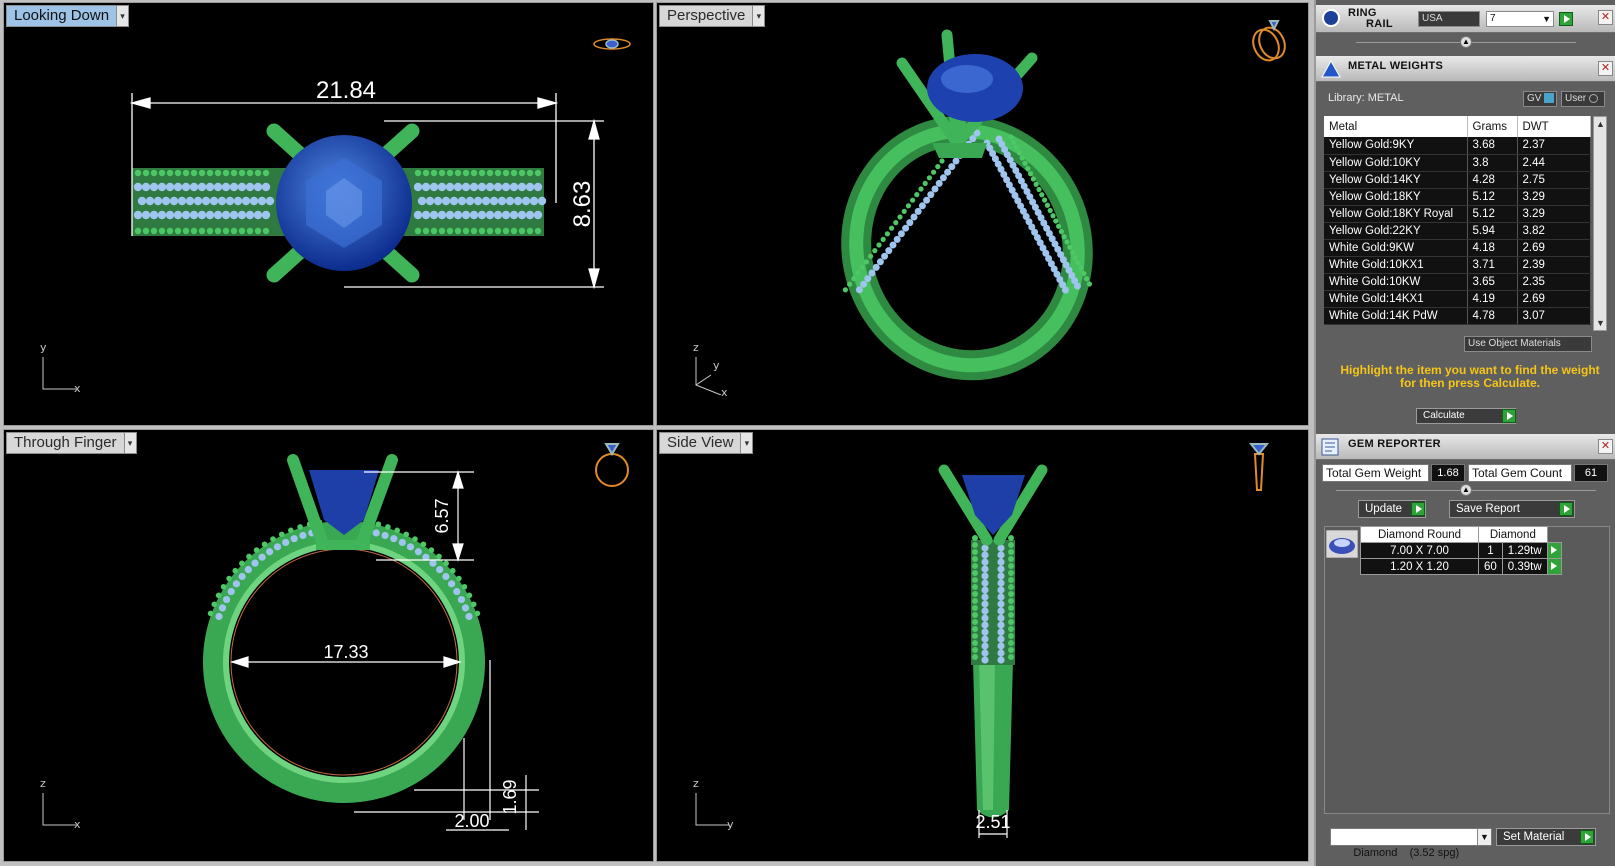  I want to click on table-row: White Gold:10KX1 3.71 2.39, so click(1457, 265).